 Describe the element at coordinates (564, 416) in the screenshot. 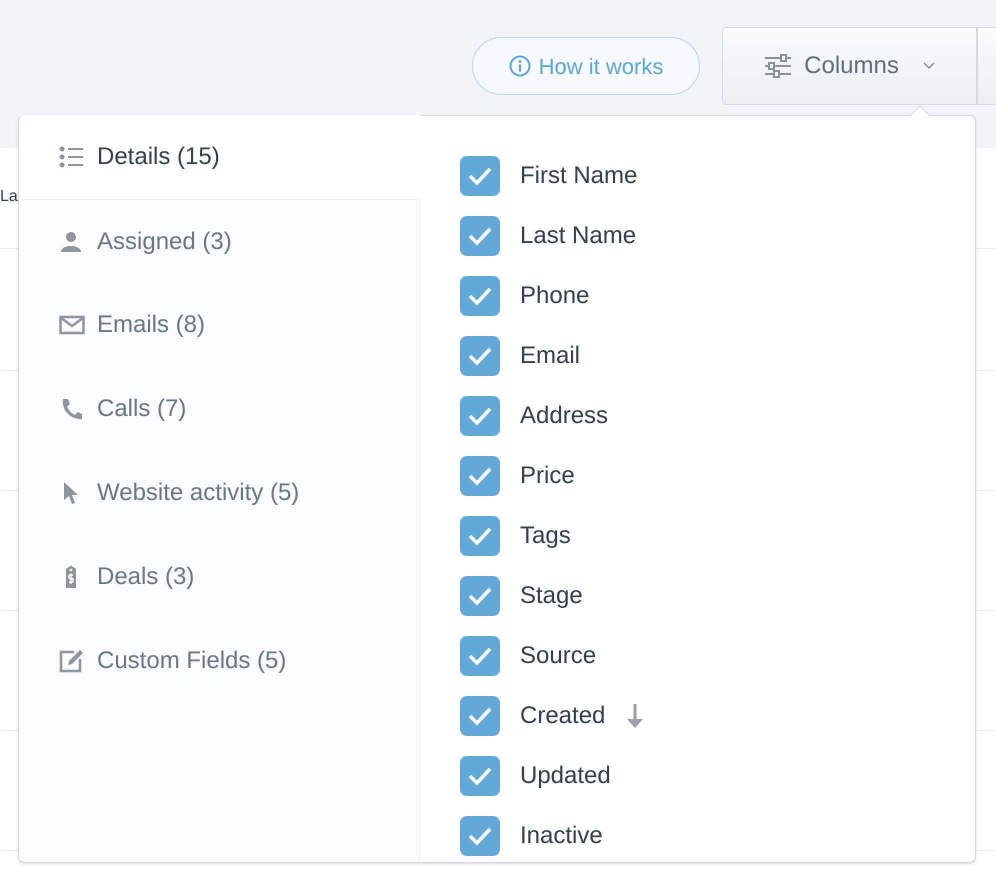

I see `field-label: Address` at that location.